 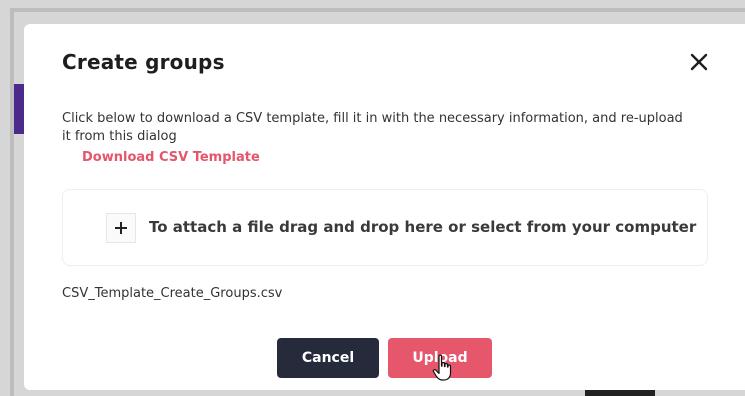 I want to click on plus-icon, so click(x=121, y=228).